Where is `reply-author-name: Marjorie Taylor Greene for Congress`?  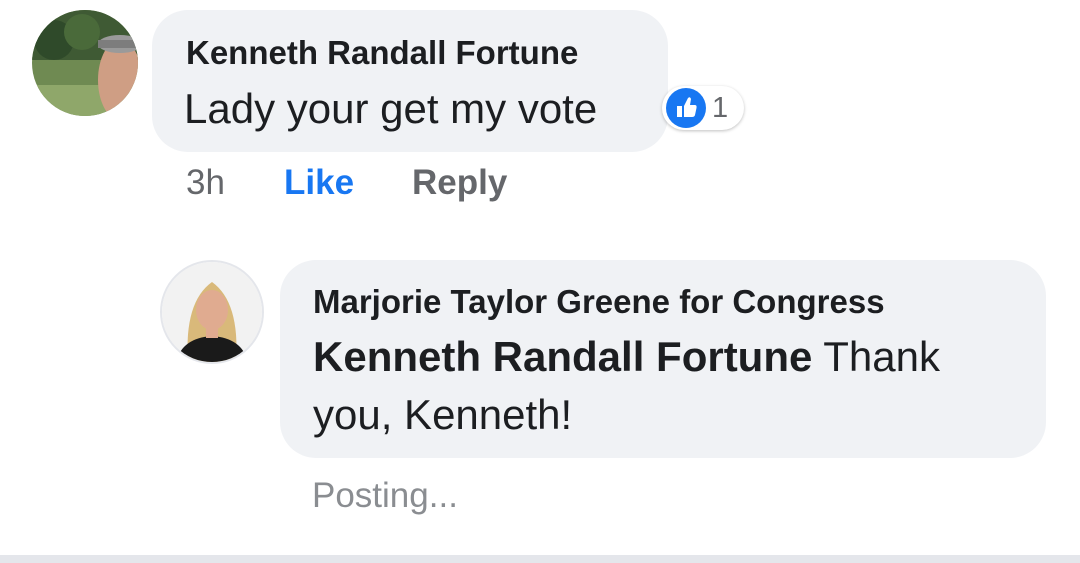
reply-author-name: Marjorie Taylor Greene for Congress is located at coordinates (599, 302).